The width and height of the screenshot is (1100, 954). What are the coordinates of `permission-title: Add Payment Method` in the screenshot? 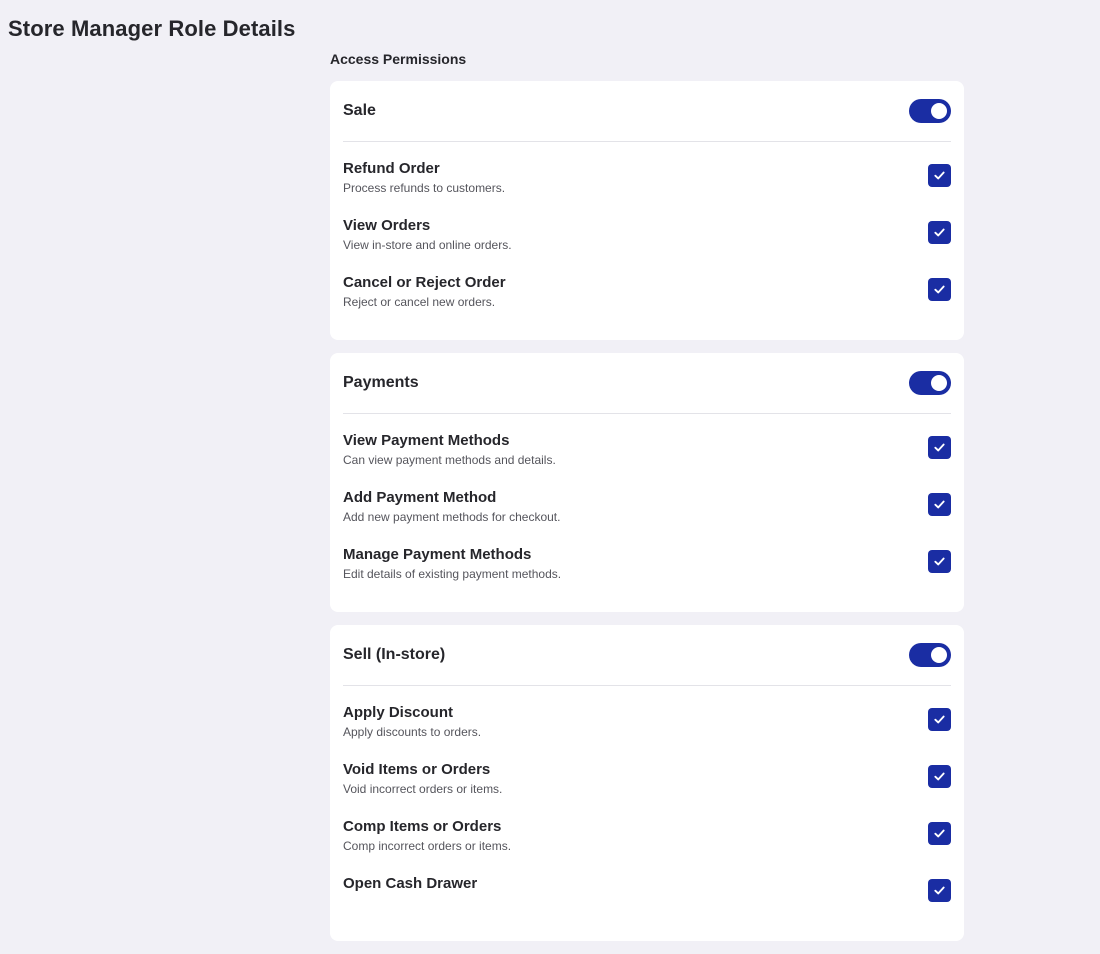 It's located at (420, 497).